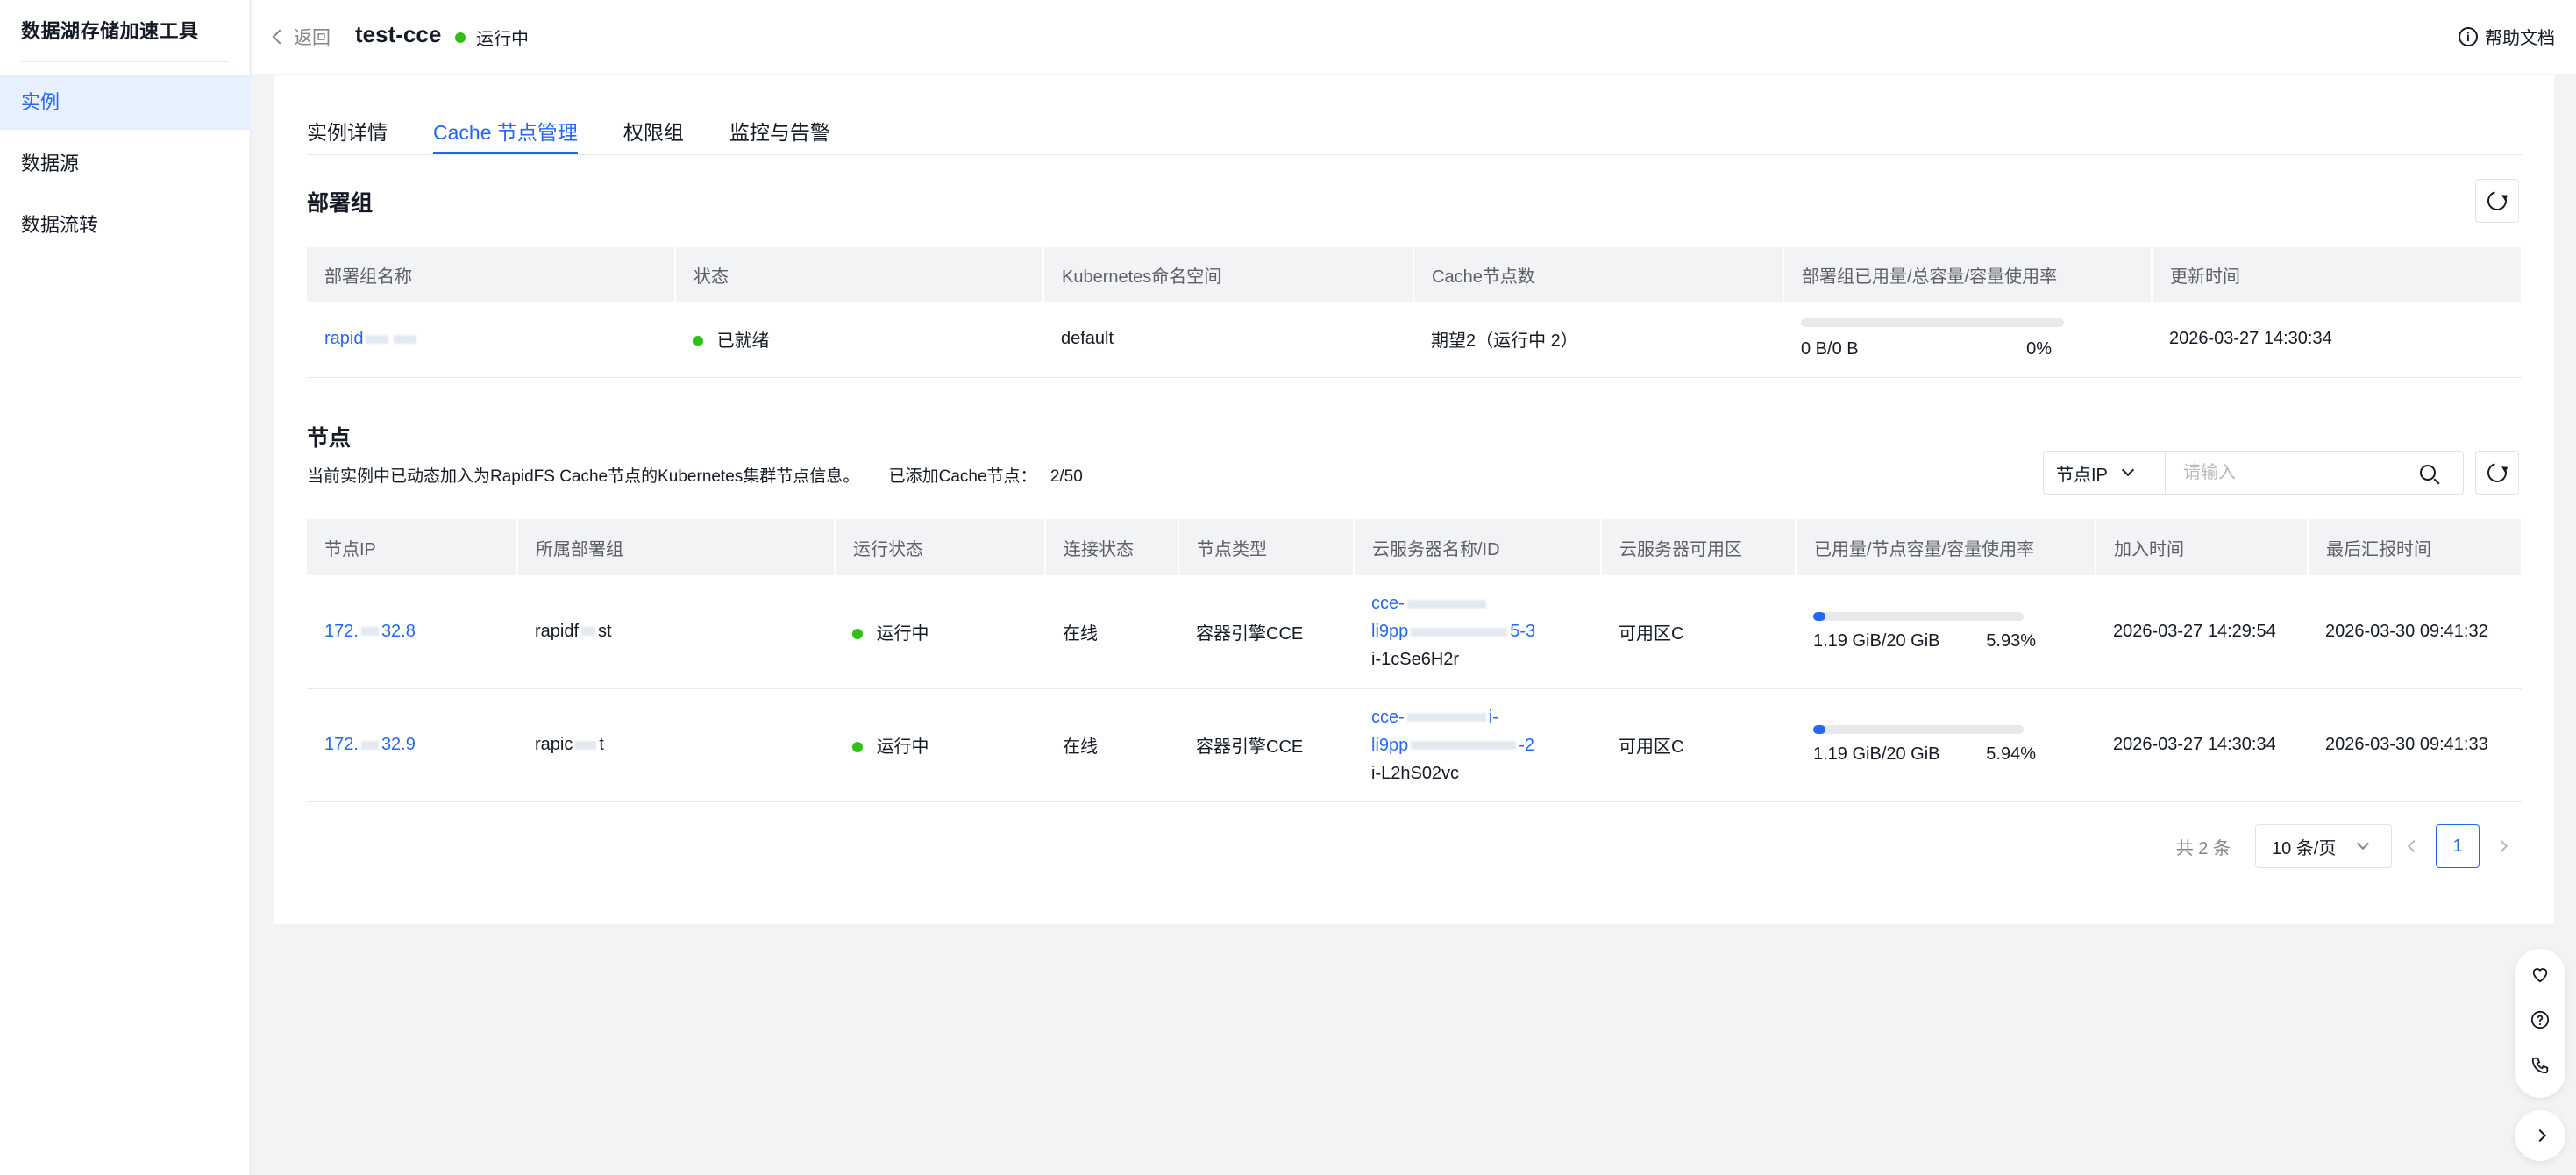  I want to click on node-ip-cell: 172. 32.9, so click(412, 745).